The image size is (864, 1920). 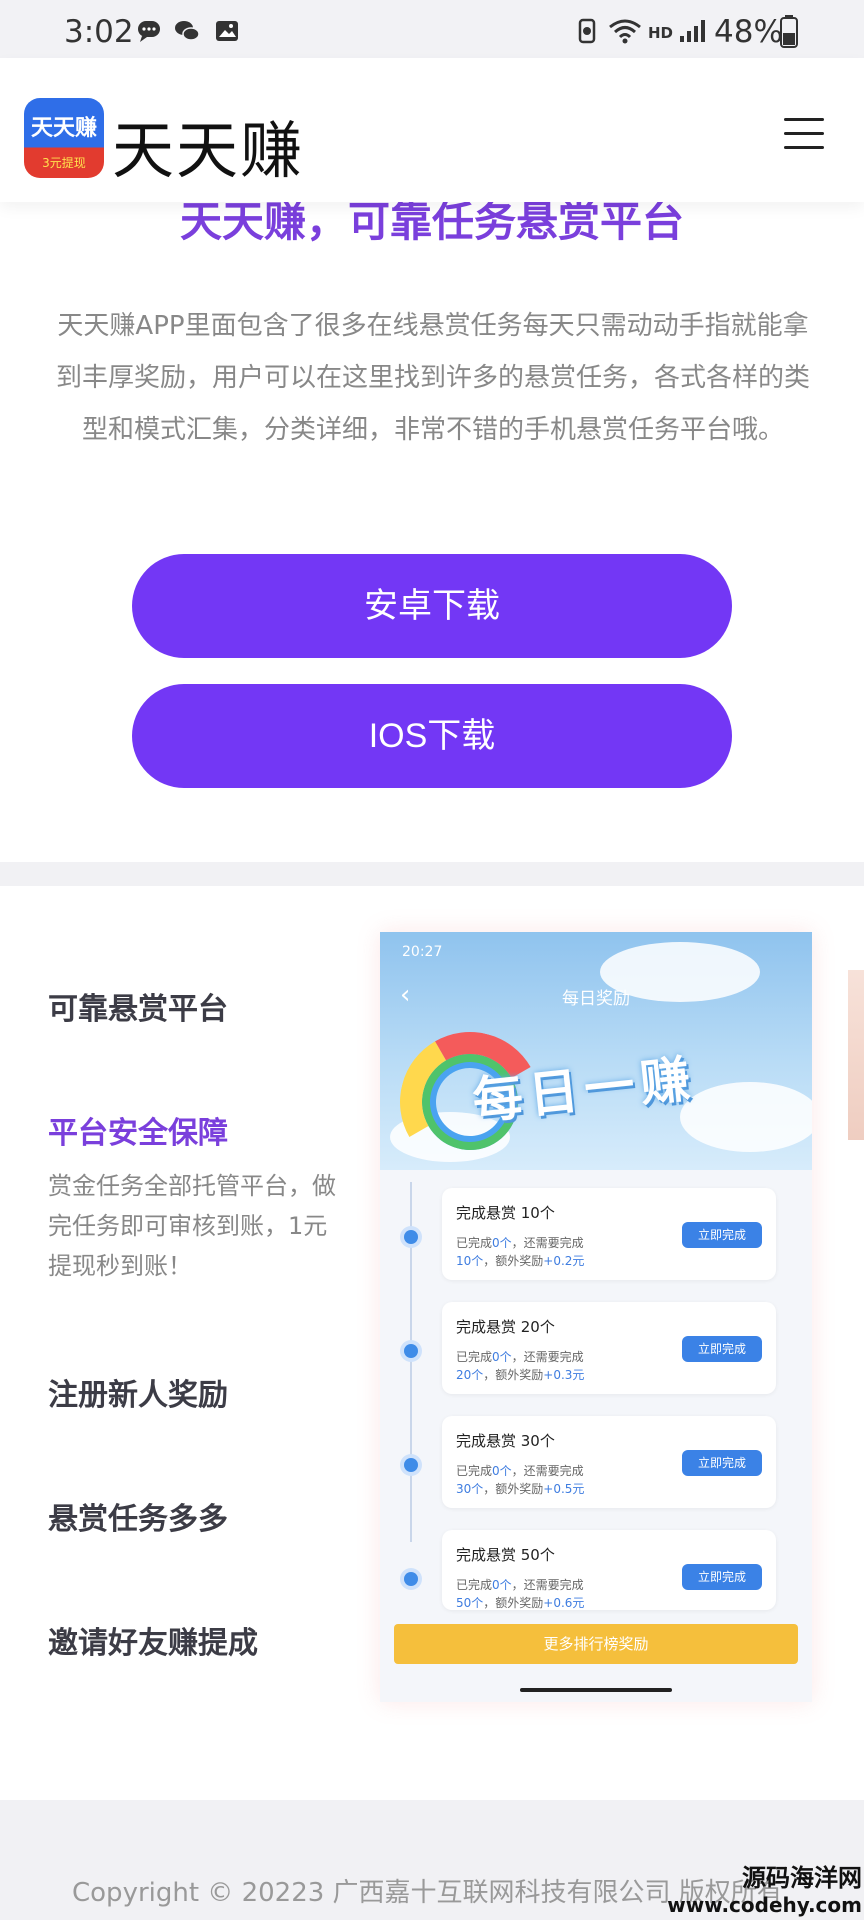 I want to click on home-indicator, so click(x=596, y=1690).